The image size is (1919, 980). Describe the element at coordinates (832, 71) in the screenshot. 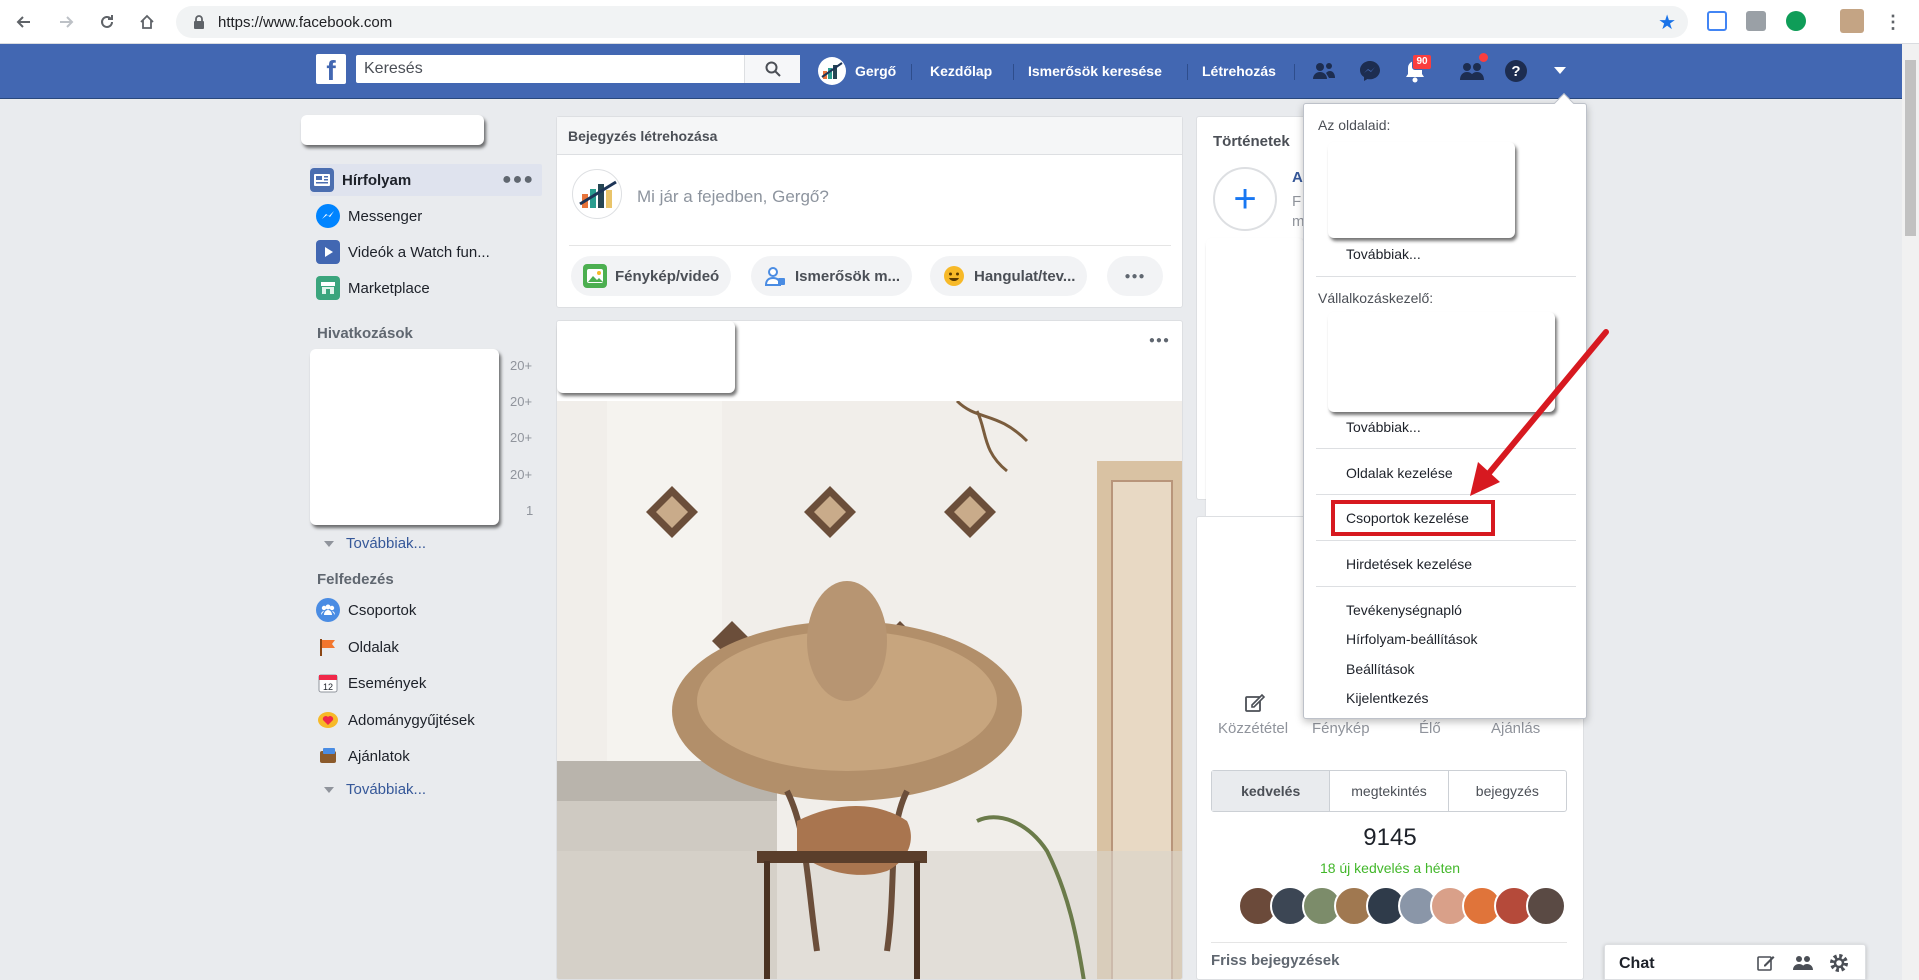

I see `user-avatar` at that location.